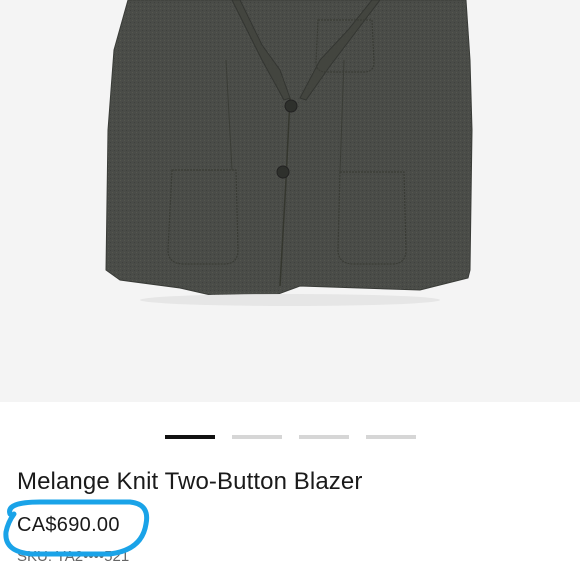 The height and width of the screenshot is (580, 580). Describe the element at coordinates (283, 172) in the screenshot. I see `lower-button` at that location.